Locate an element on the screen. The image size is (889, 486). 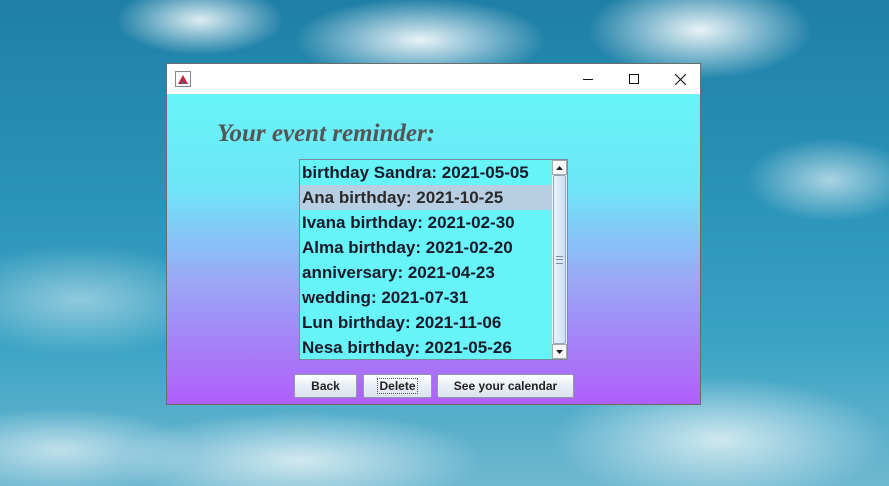
delete-button: Delete is located at coordinates (397, 386).